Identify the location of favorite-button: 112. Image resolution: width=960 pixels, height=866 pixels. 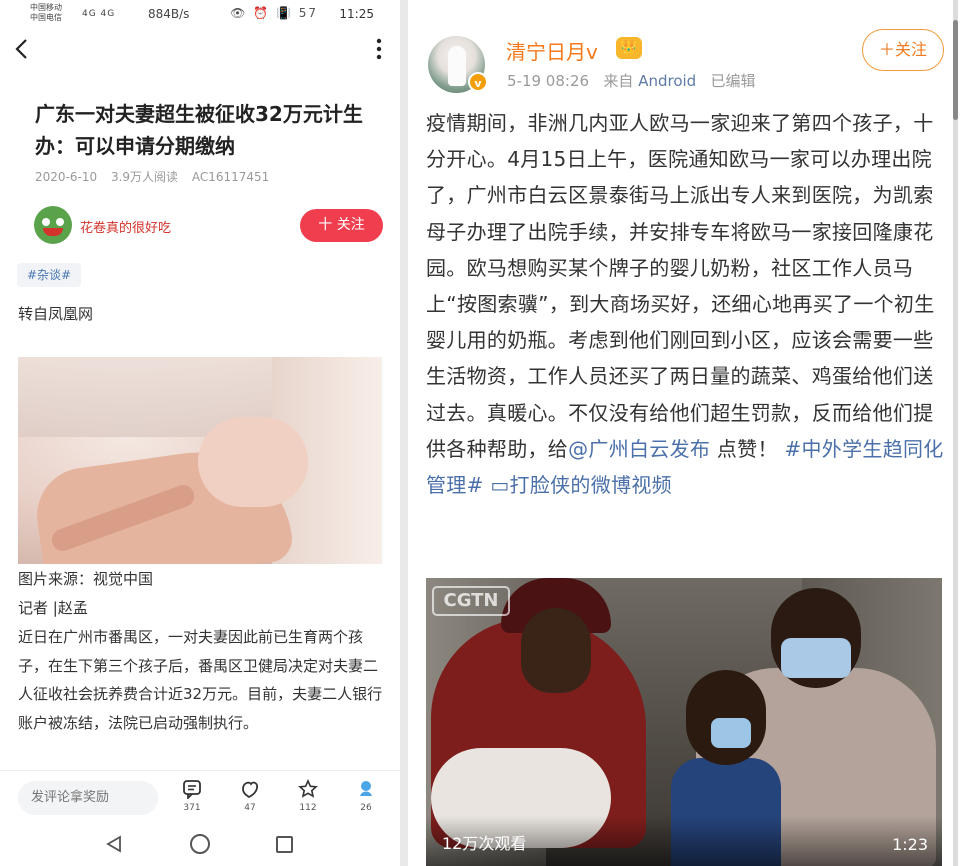
(308, 796).